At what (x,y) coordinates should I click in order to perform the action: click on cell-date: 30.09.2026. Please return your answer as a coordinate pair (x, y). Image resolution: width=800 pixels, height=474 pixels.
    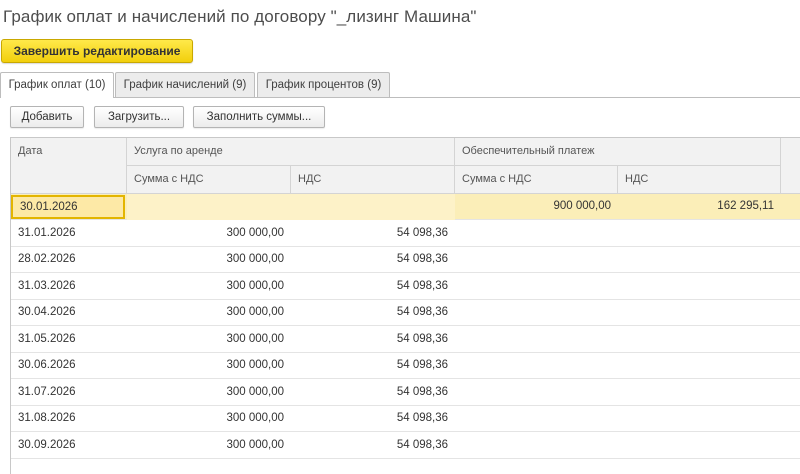
    Looking at the image, I should click on (69, 446).